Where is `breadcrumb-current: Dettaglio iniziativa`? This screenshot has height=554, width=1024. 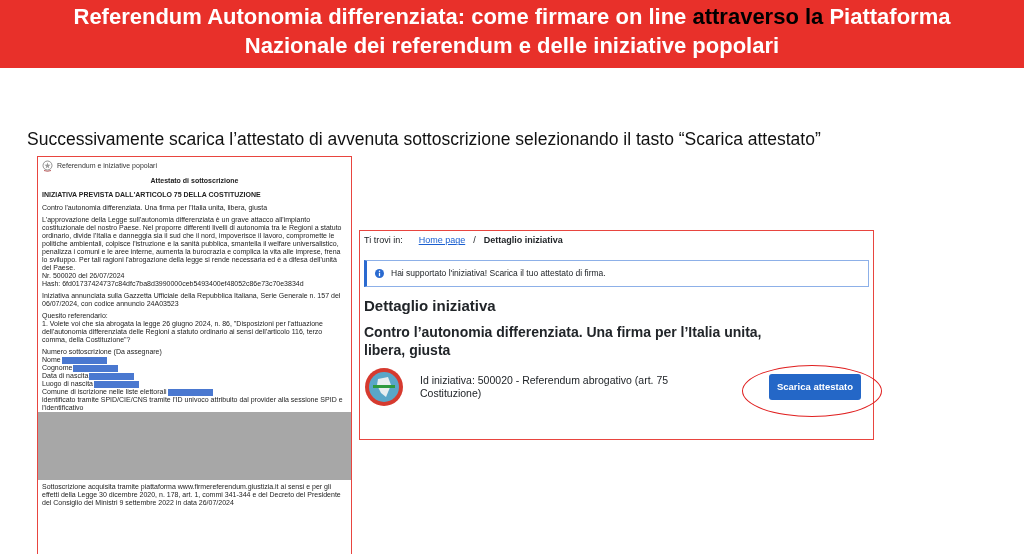
breadcrumb-current: Dettaglio iniziativa is located at coordinates (523, 241).